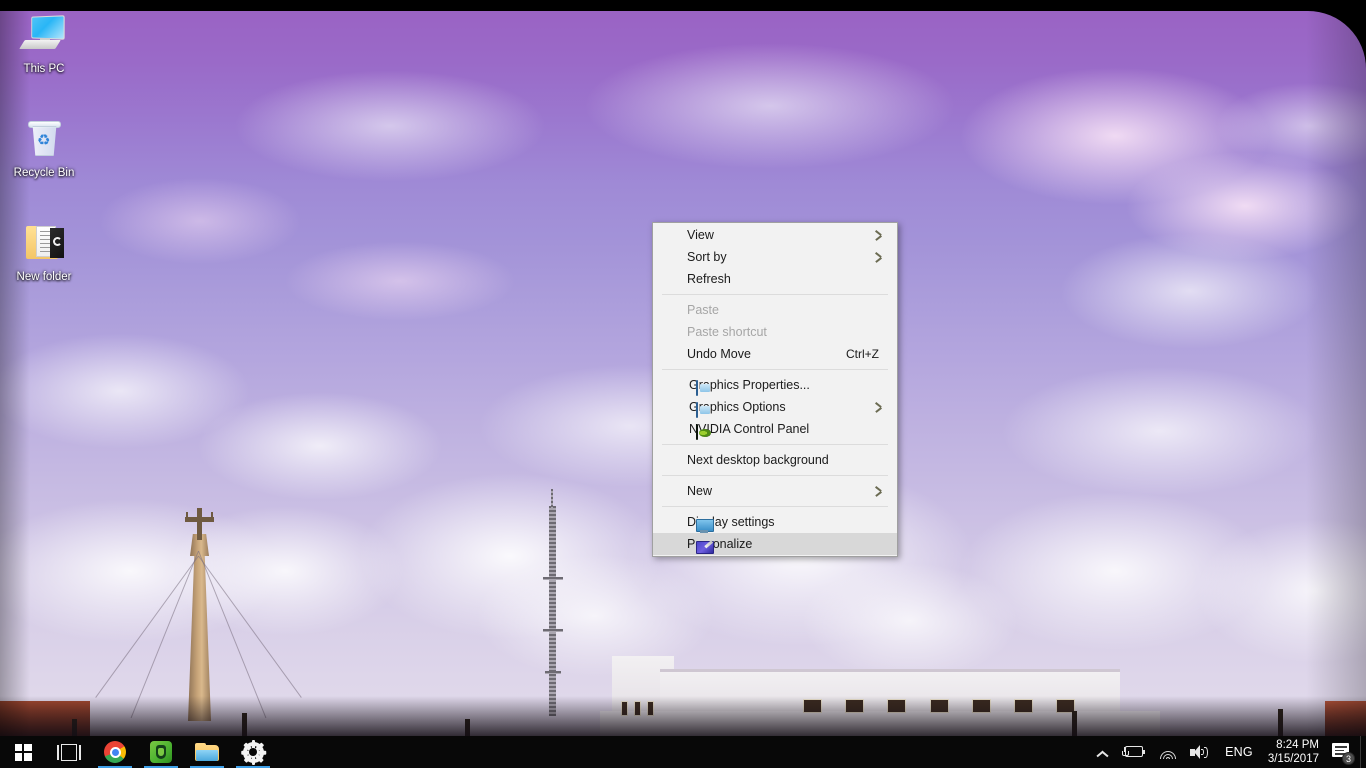  Describe the element at coordinates (758, 460) in the screenshot. I see `menu-item-label: Next desktop background` at that location.